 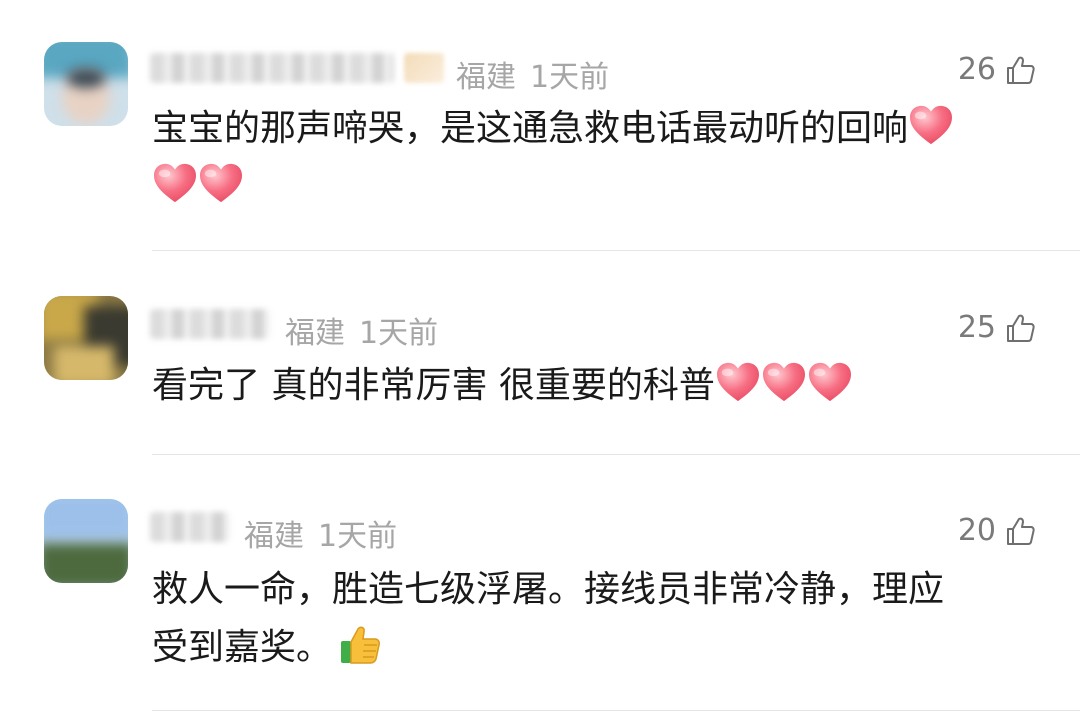 What do you see at coordinates (976, 530) in the screenshot?
I see `like-count: 20` at bounding box center [976, 530].